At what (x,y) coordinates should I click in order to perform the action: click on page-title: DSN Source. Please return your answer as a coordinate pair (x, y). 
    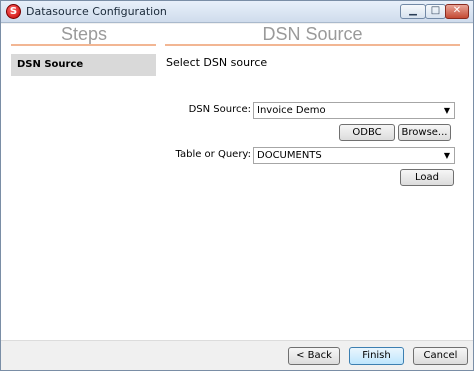
    Looking at the image, I should click on (312, 34).